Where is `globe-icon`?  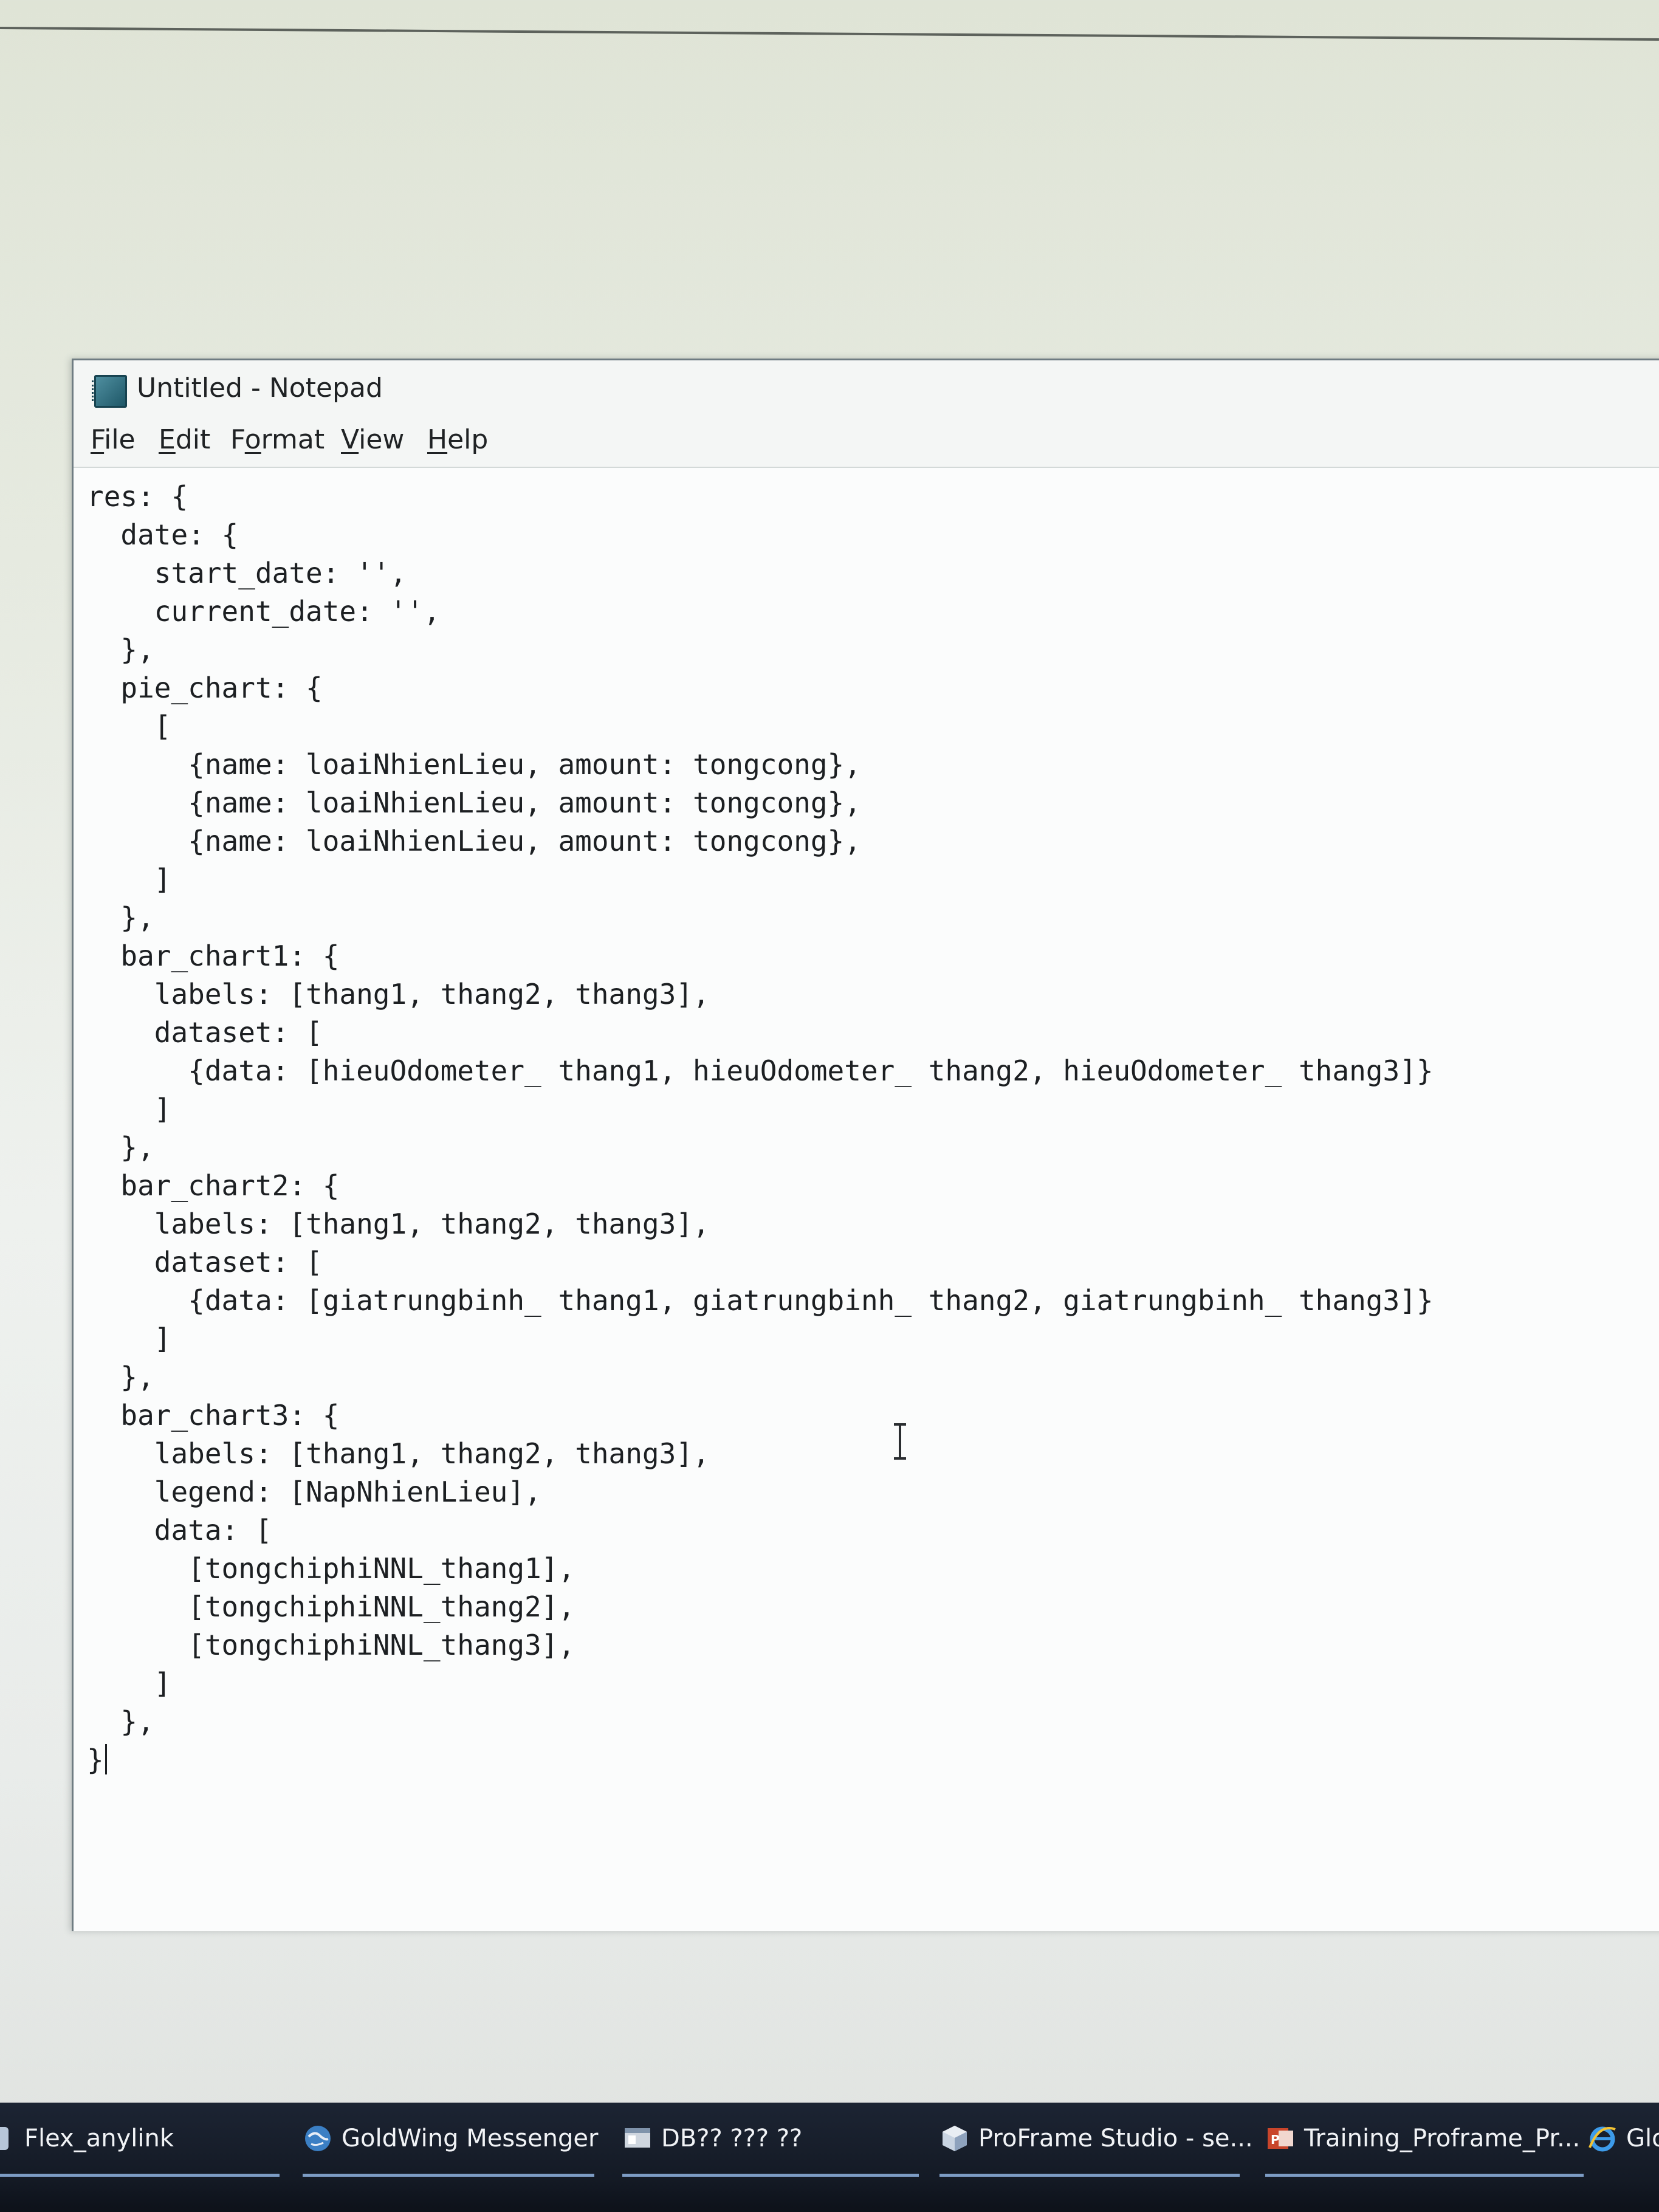
globe-icon is located at coordinates (318, 2138).